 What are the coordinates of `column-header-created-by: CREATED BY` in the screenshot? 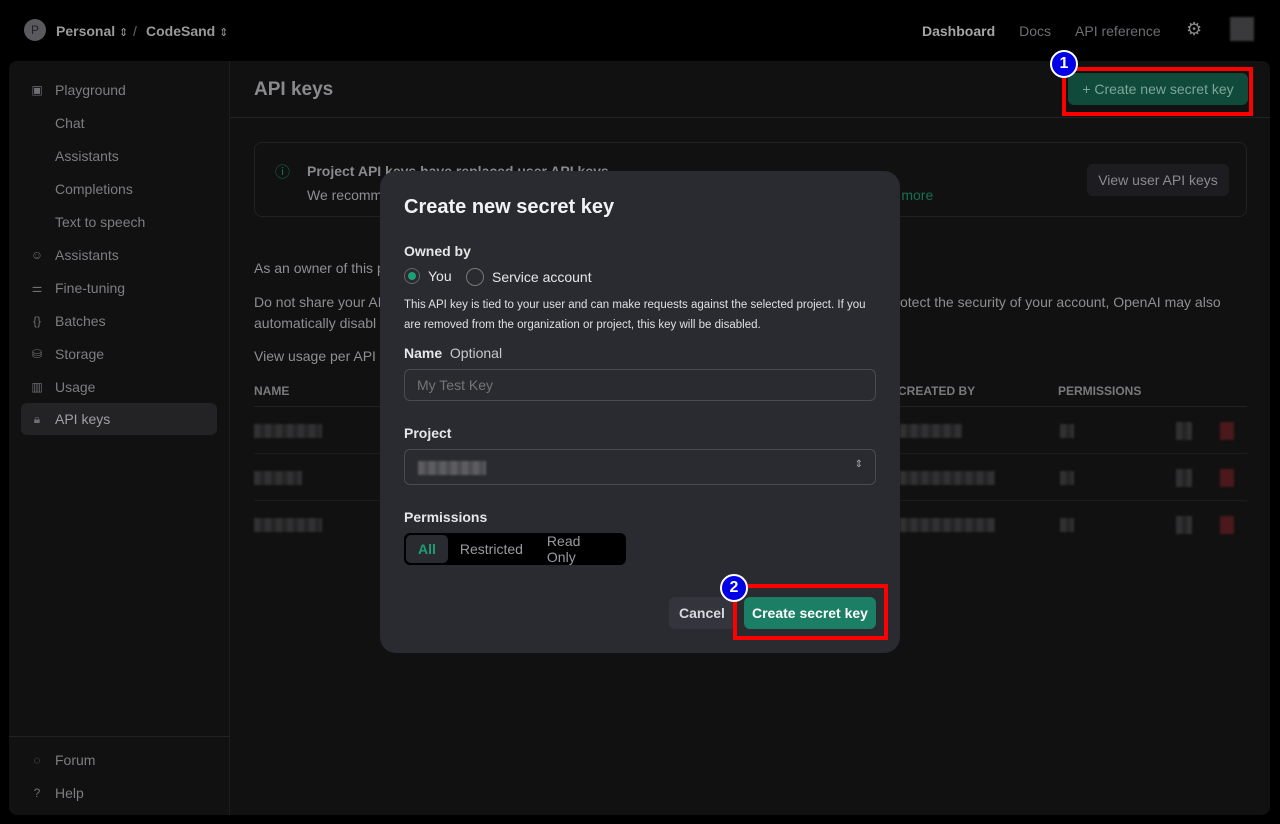 It's located at (937, 391).